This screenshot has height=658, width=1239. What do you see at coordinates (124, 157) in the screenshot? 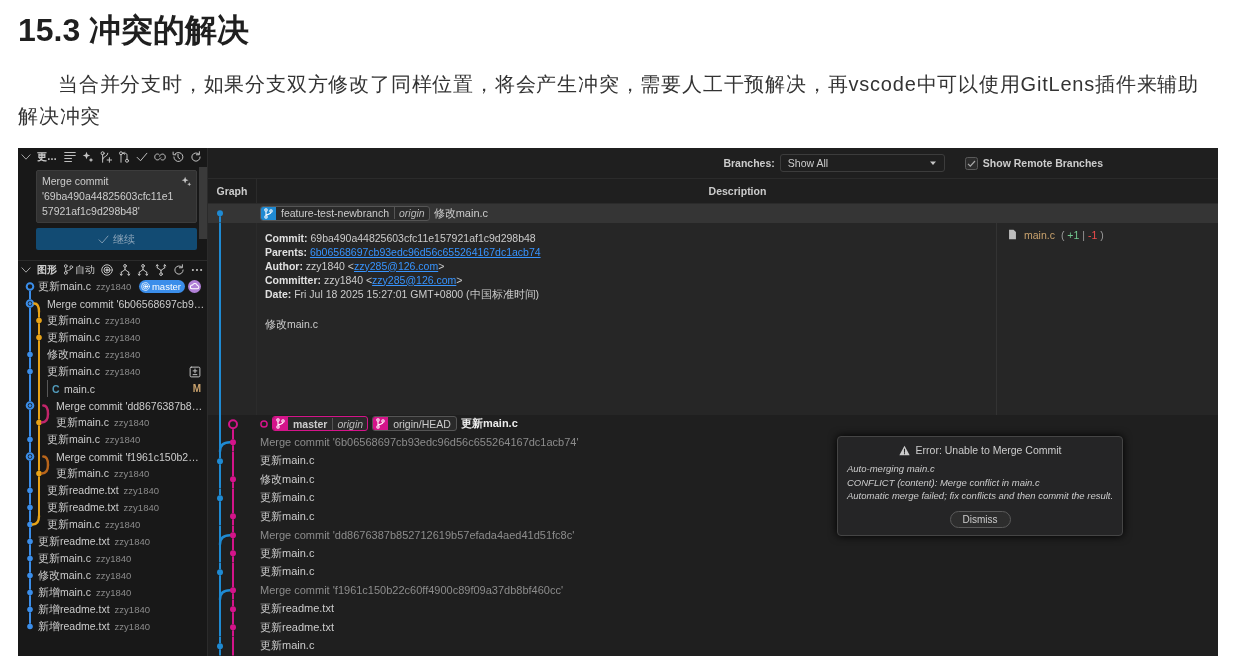
I see `compare-icon` at bounding box center [124, 157].